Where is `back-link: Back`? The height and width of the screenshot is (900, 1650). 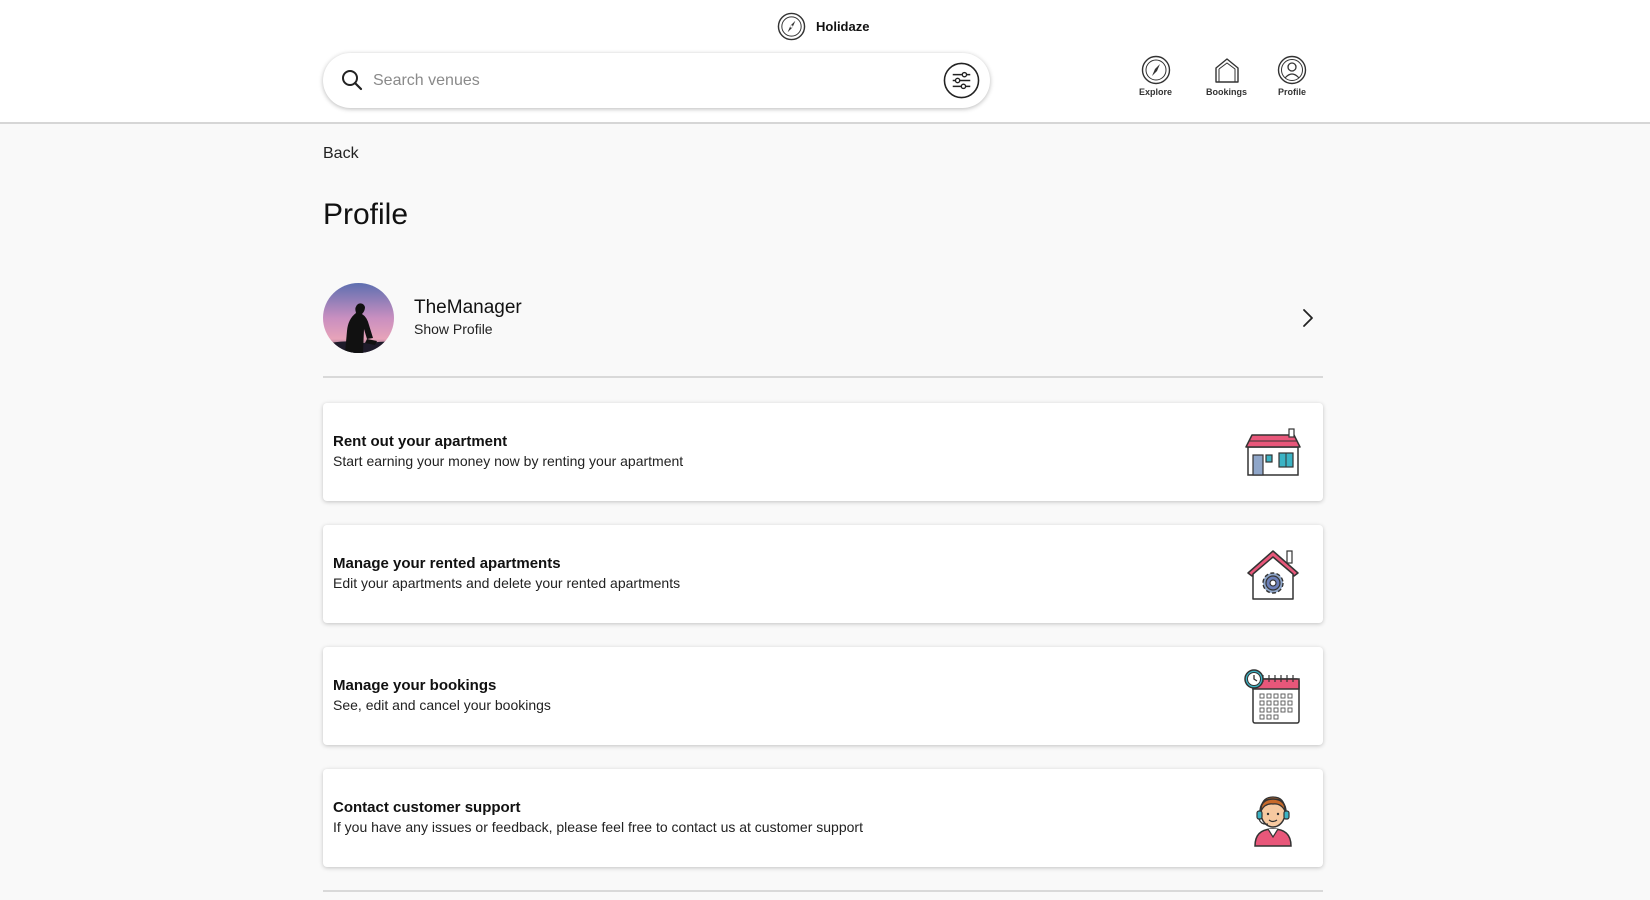
back-link: Back is located at coordinates (341, 154).